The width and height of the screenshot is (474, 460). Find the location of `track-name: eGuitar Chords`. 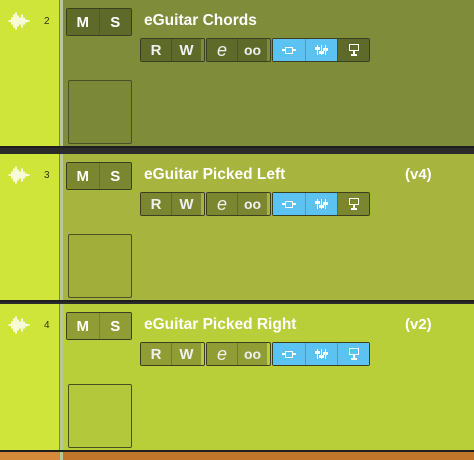

track-name: eGuitar Chords is located at coordinates (200, 21).